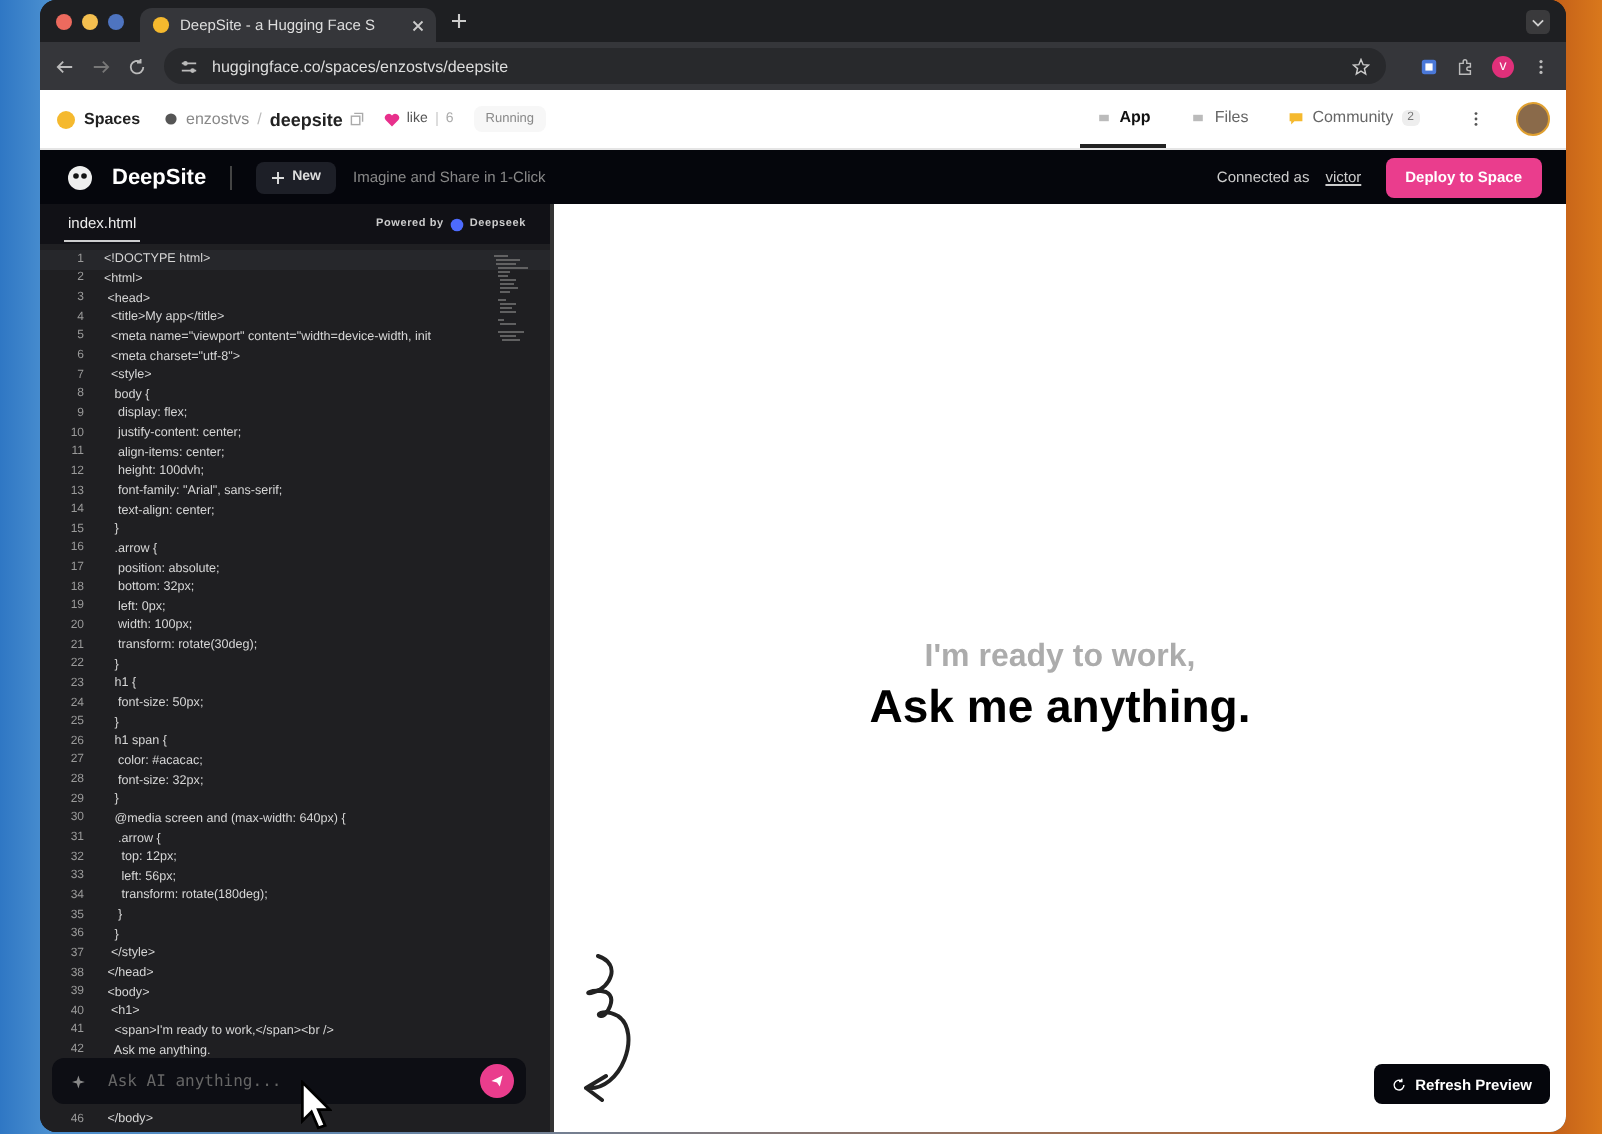  I want to click on puzzle-icon, so click(1465, 66).